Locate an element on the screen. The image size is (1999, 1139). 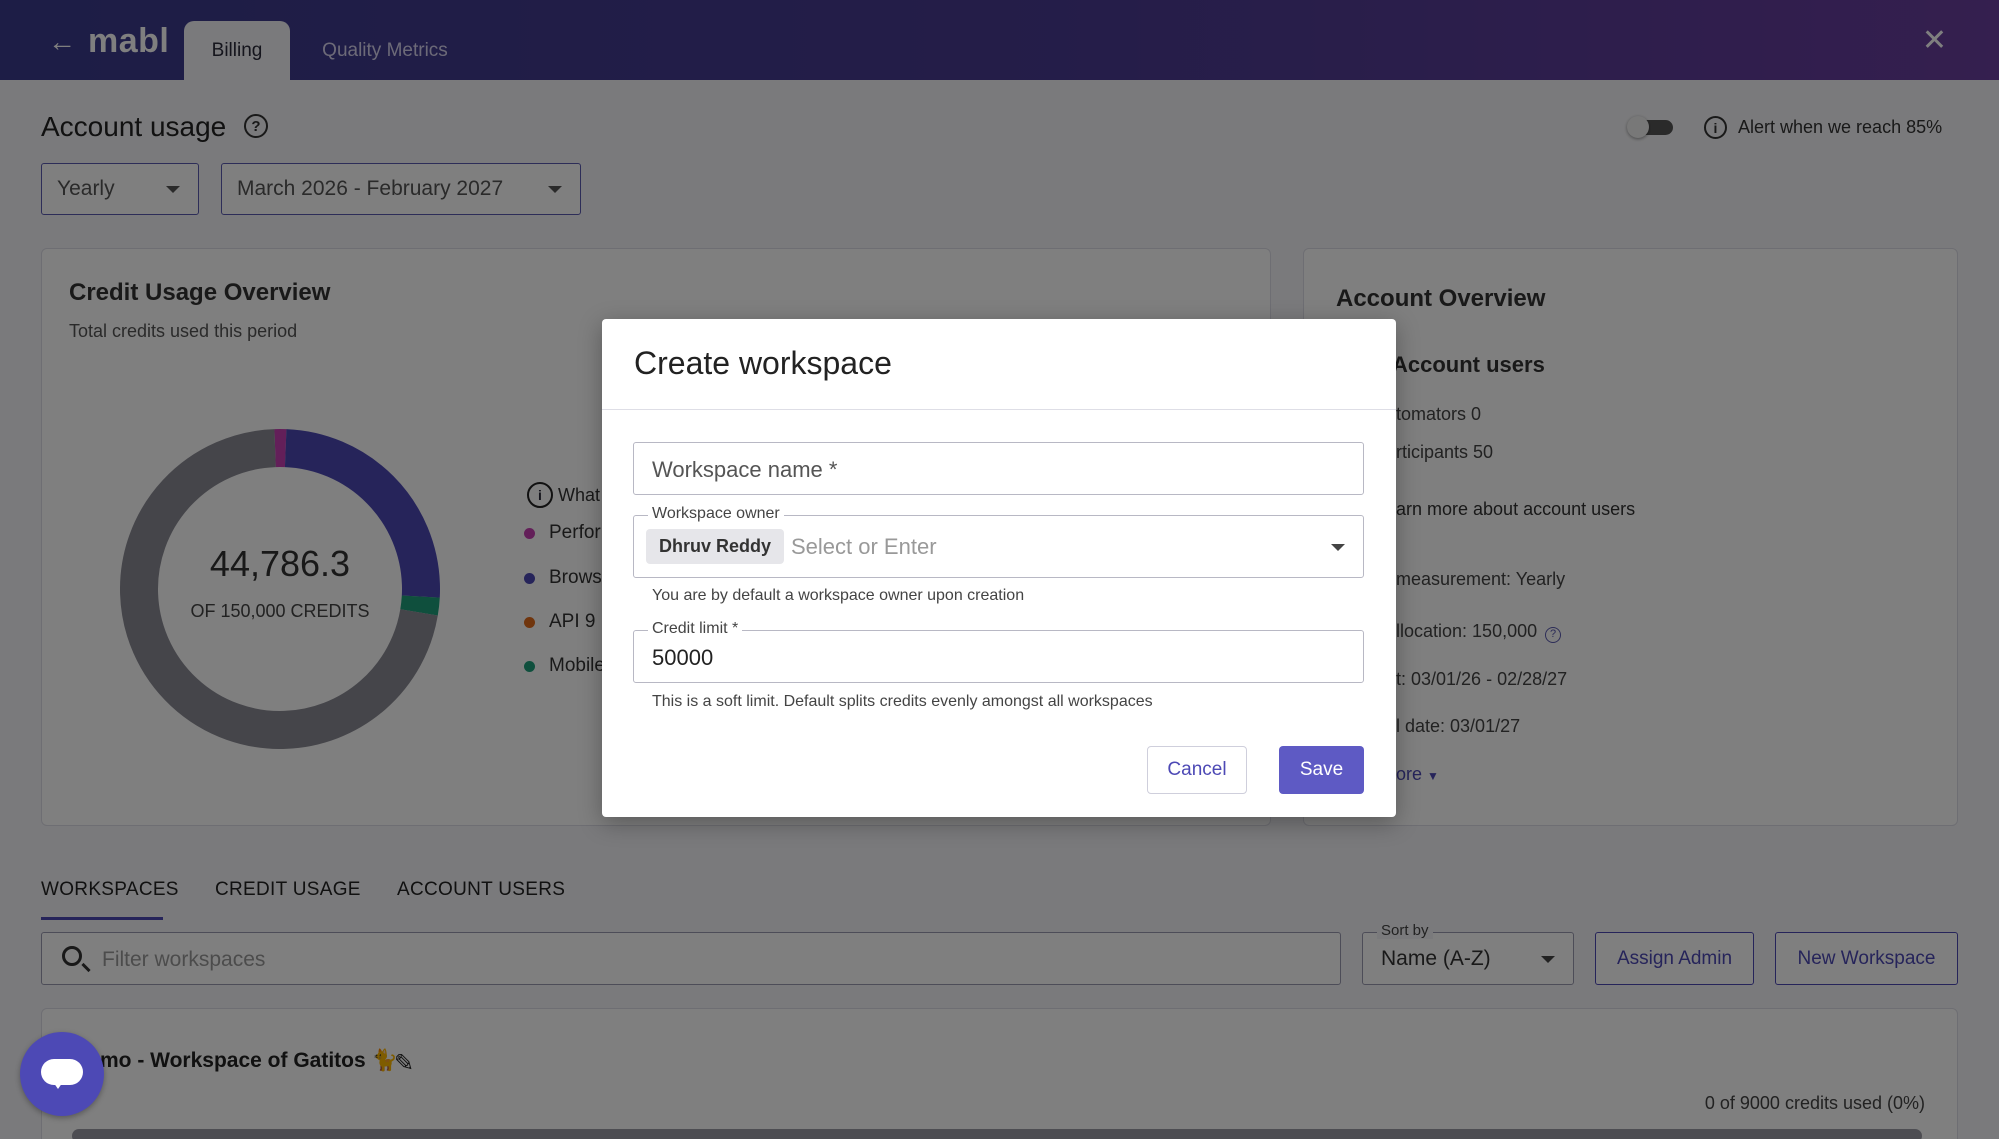
dialog-title: Create workspace is located at coordinates (763, 363).